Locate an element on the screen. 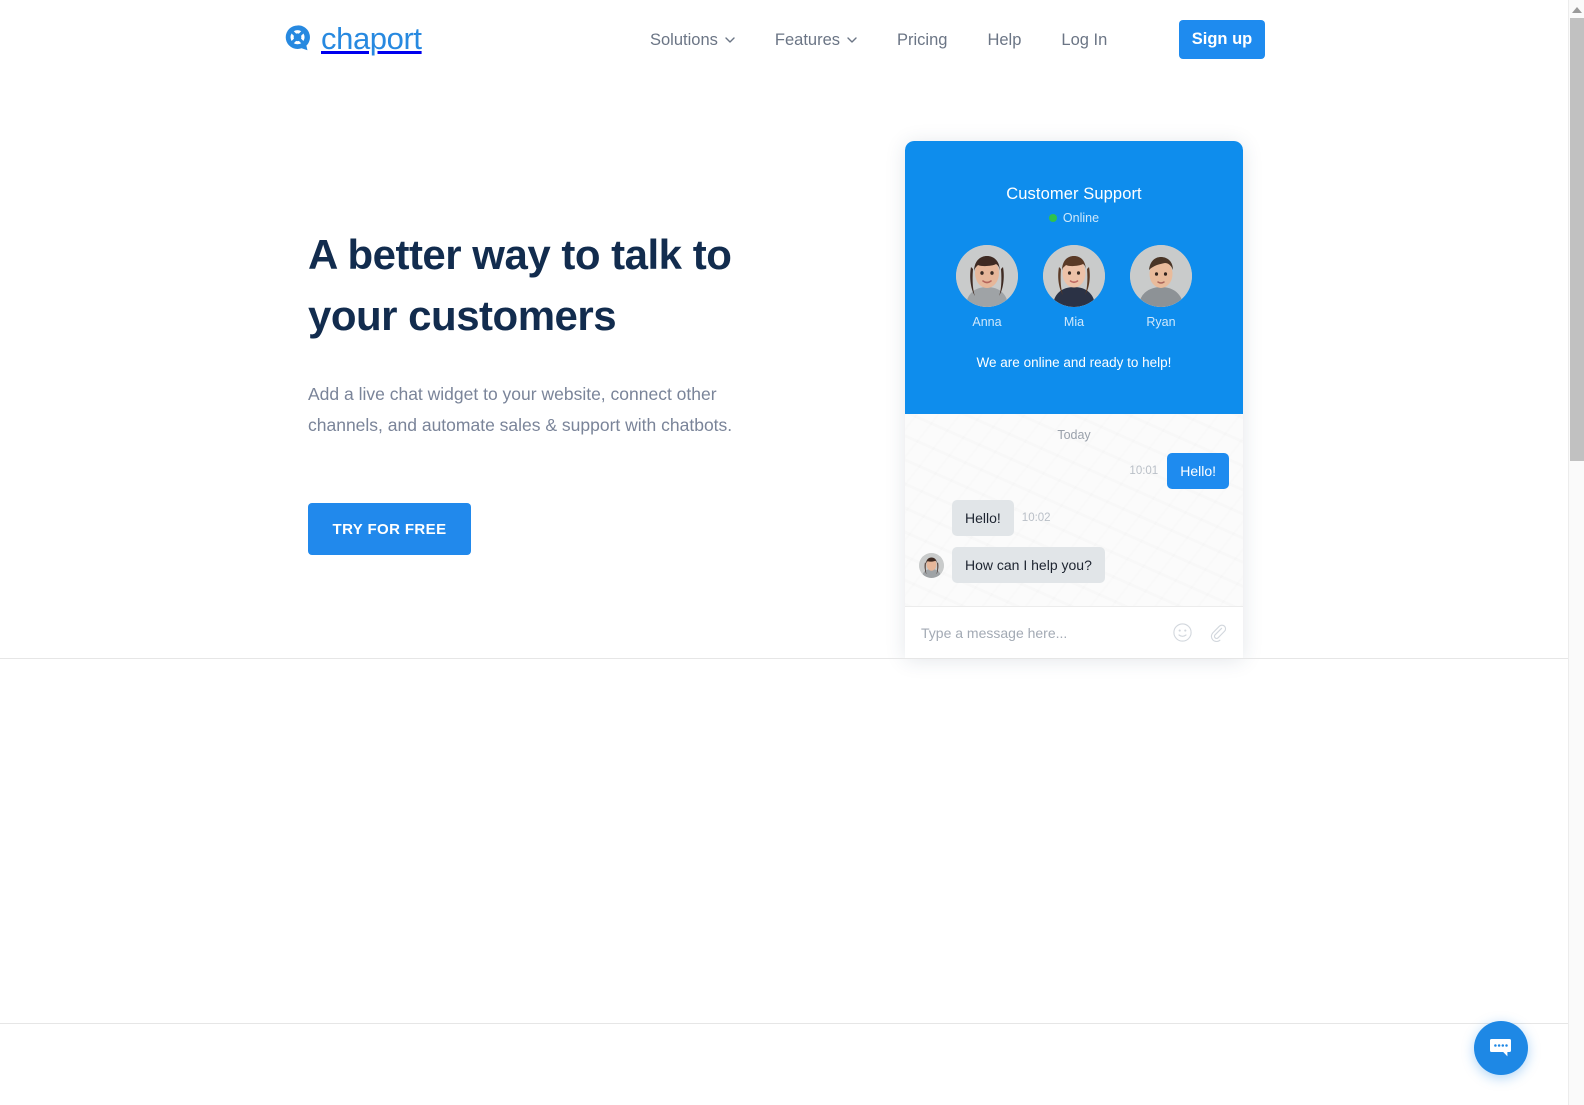 This screenshot has height=1105, width=1584. message-time: 10:02 is located at coordinates (1036, 518).